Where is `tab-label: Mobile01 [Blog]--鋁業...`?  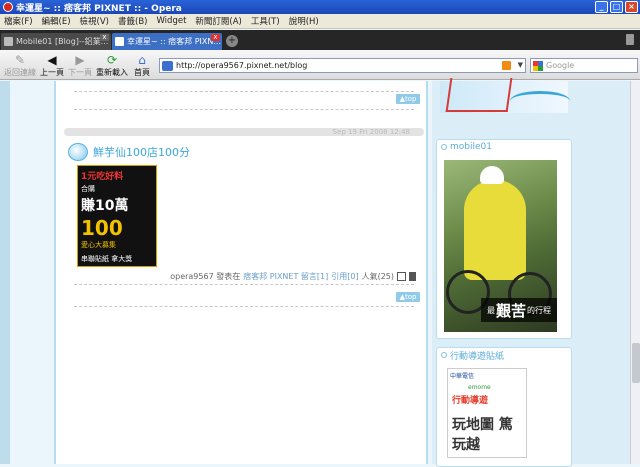
tab-label: Mobile01 [Blog]--鋁業... is located at coordinates (62, 41).